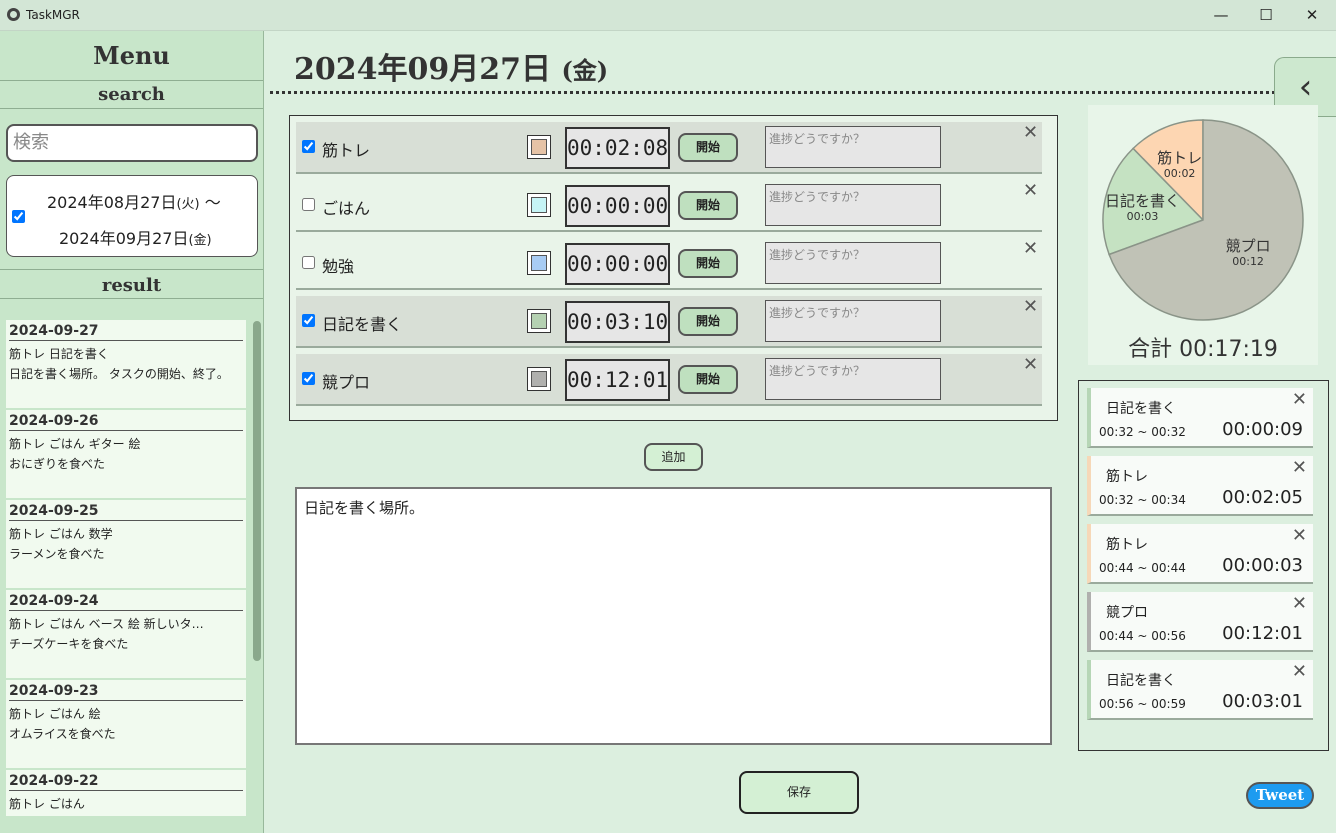 The image size is (1336, 833). Describe the element at coordinates (1142, 704) in the screenshot. I see `log-time-range: 00:56 ~ 00:59` at that location.